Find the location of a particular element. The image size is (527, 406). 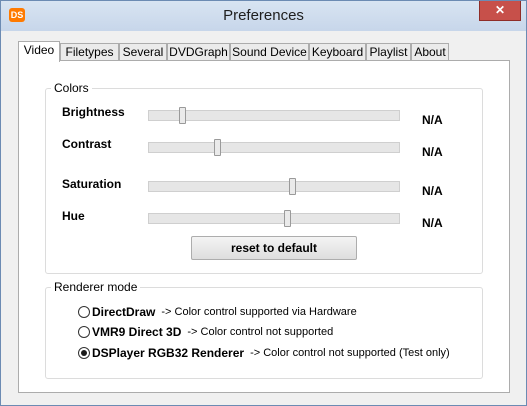

tab-dvdgraph: DVDGraph is located at coordinates (198, 52).